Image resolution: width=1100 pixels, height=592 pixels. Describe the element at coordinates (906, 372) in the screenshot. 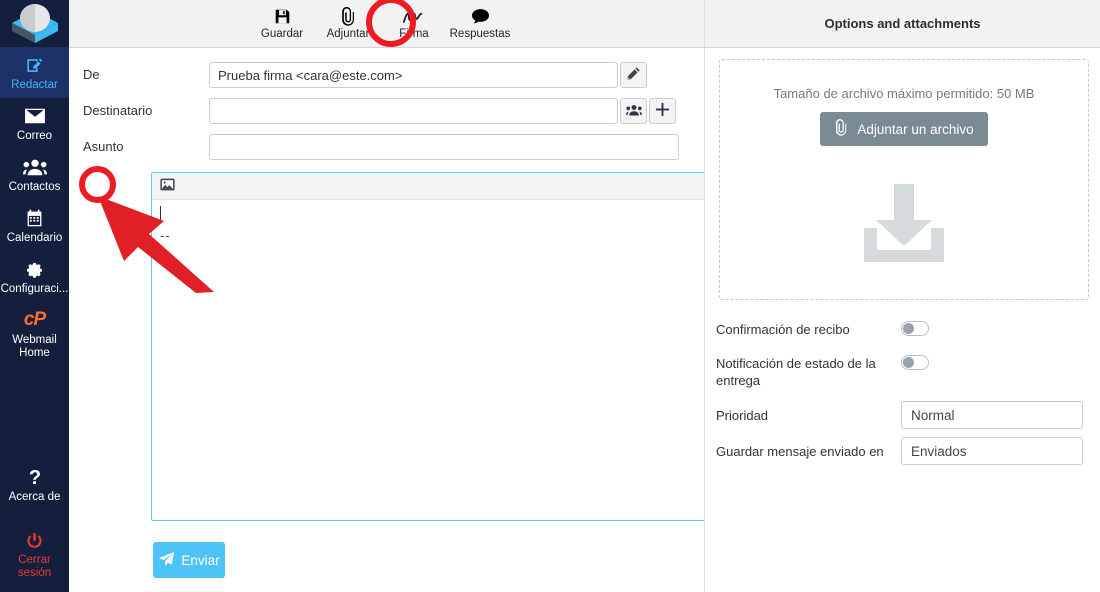

I see `option-row-notificacion: Notificación de estado de la entrega` at that location.